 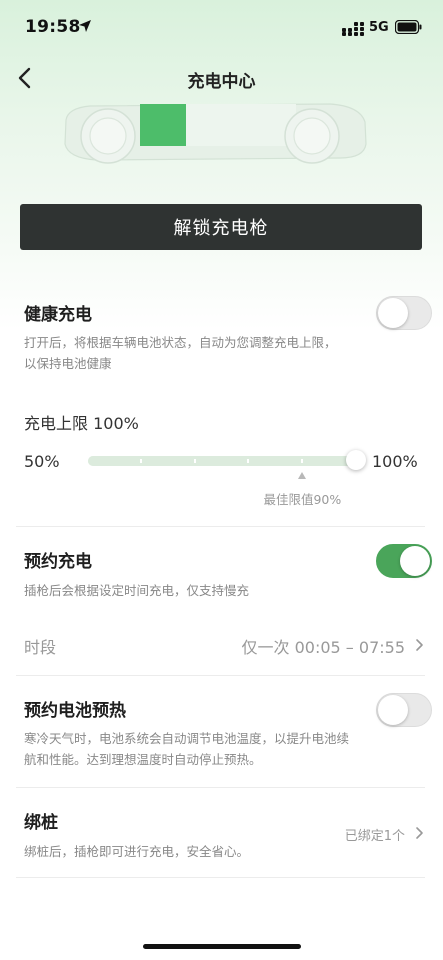 I want to click on health-charge-toggle, so click(x=404, y=313).